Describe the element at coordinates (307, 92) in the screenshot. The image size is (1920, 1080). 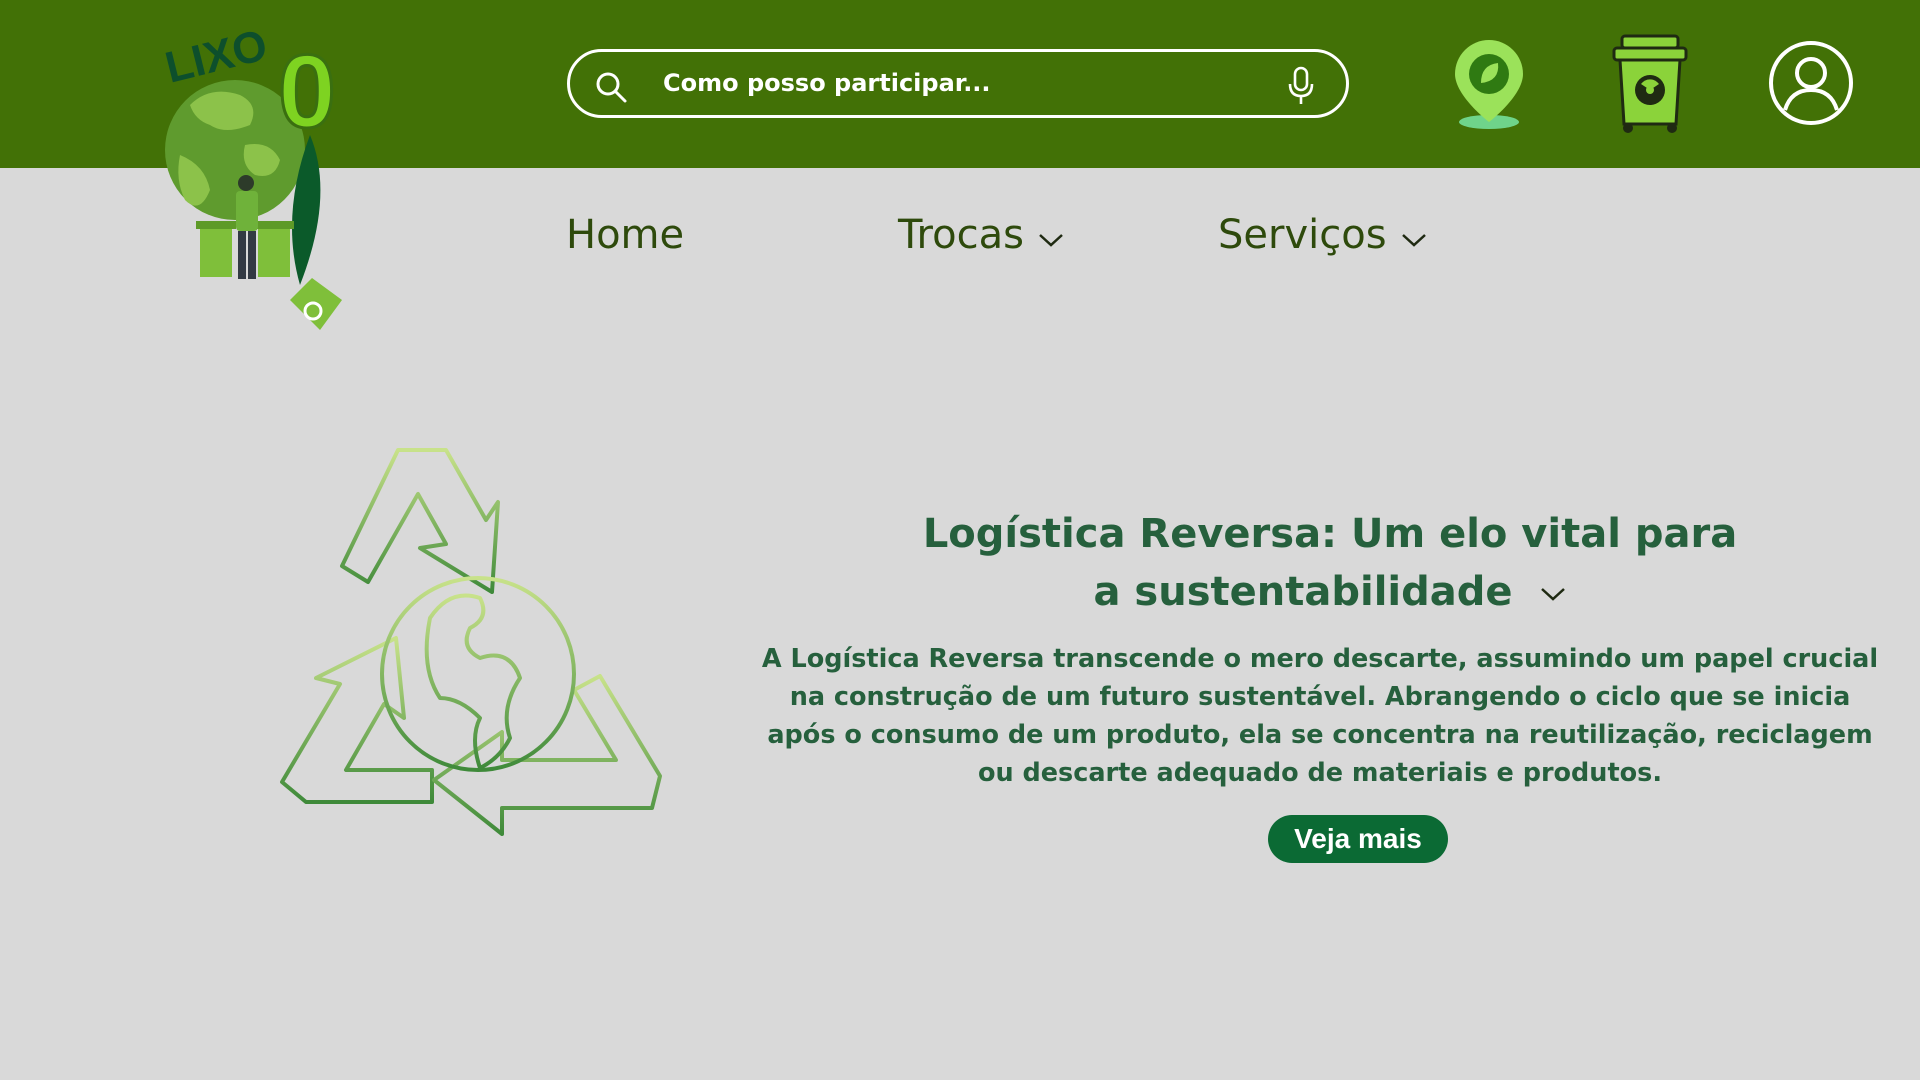
I see `logo-number: 0` at that location.